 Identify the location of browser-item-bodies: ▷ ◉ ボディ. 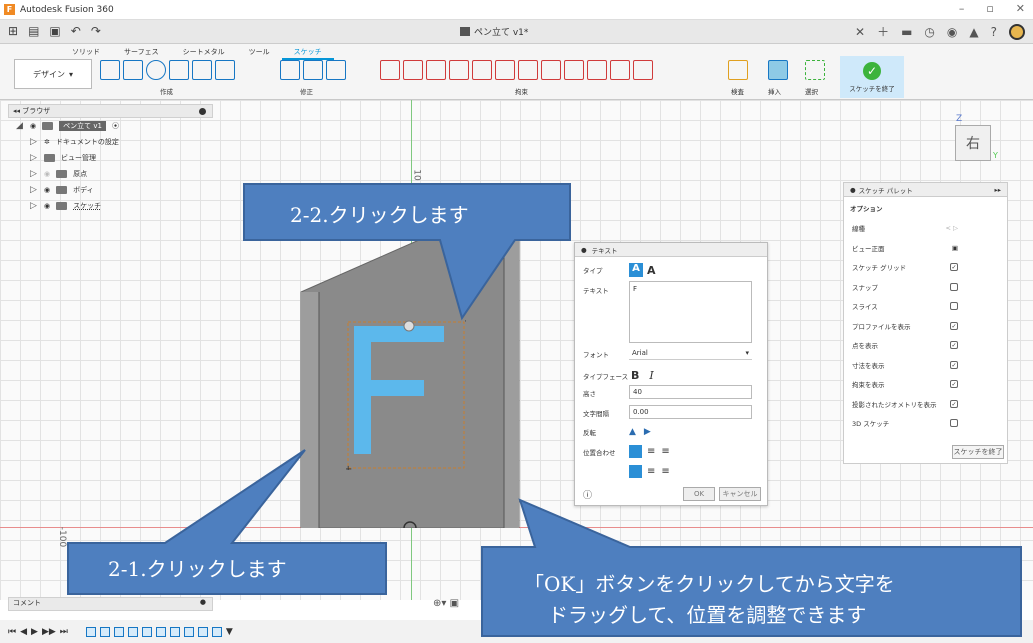
(110, 190).